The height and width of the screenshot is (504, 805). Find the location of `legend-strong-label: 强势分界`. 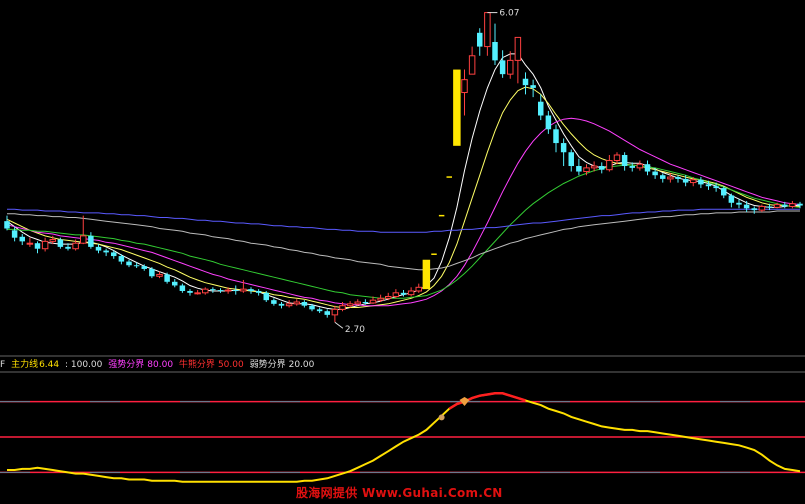

legend-strong-label: 强势分界 is located at coordinates (126, 365).